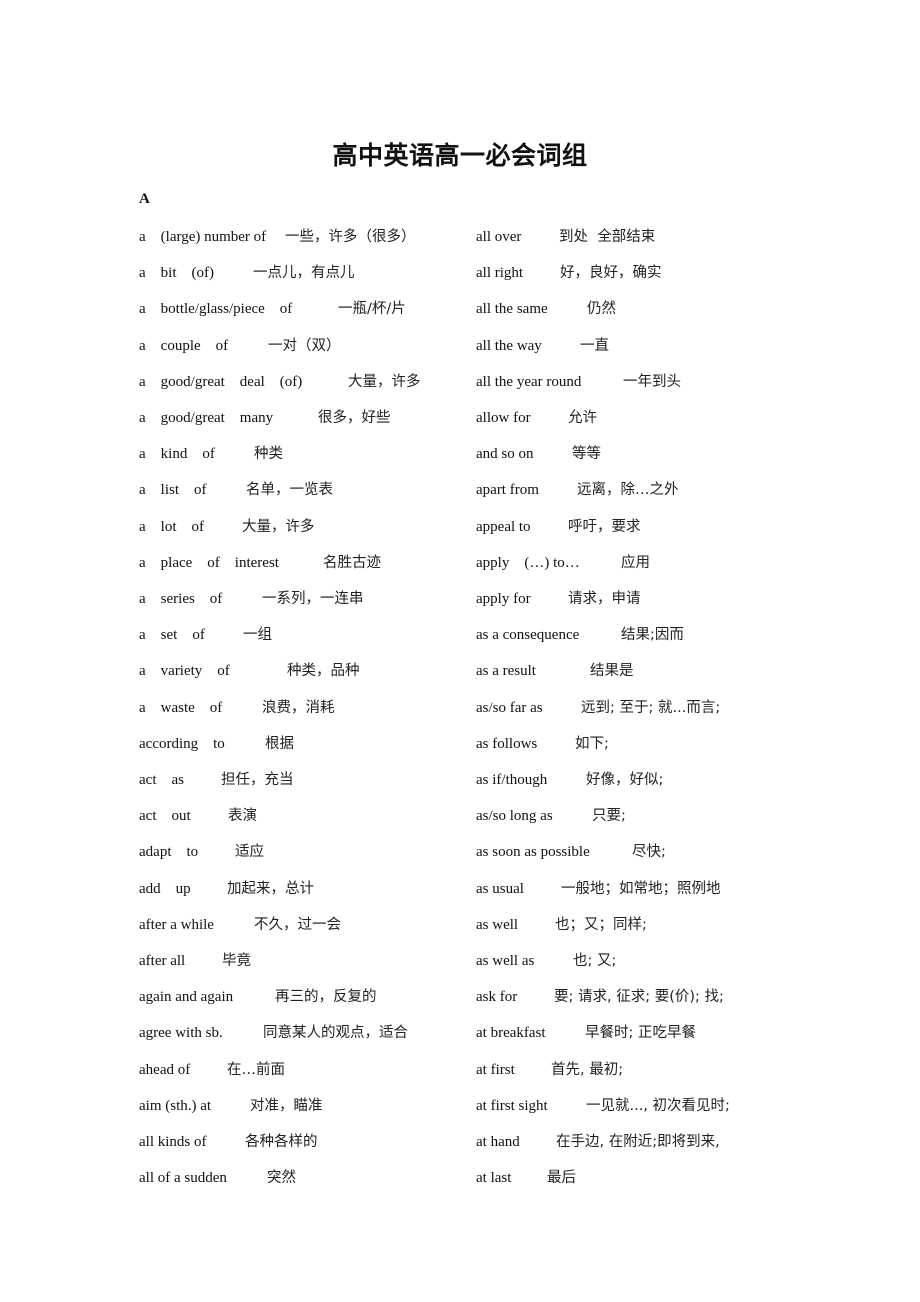 This screenshot has width=920, height=1302. Describe the element at coordinates (509, 708) in the screenshot. I see `phrase-english: as/so far as` at that location.